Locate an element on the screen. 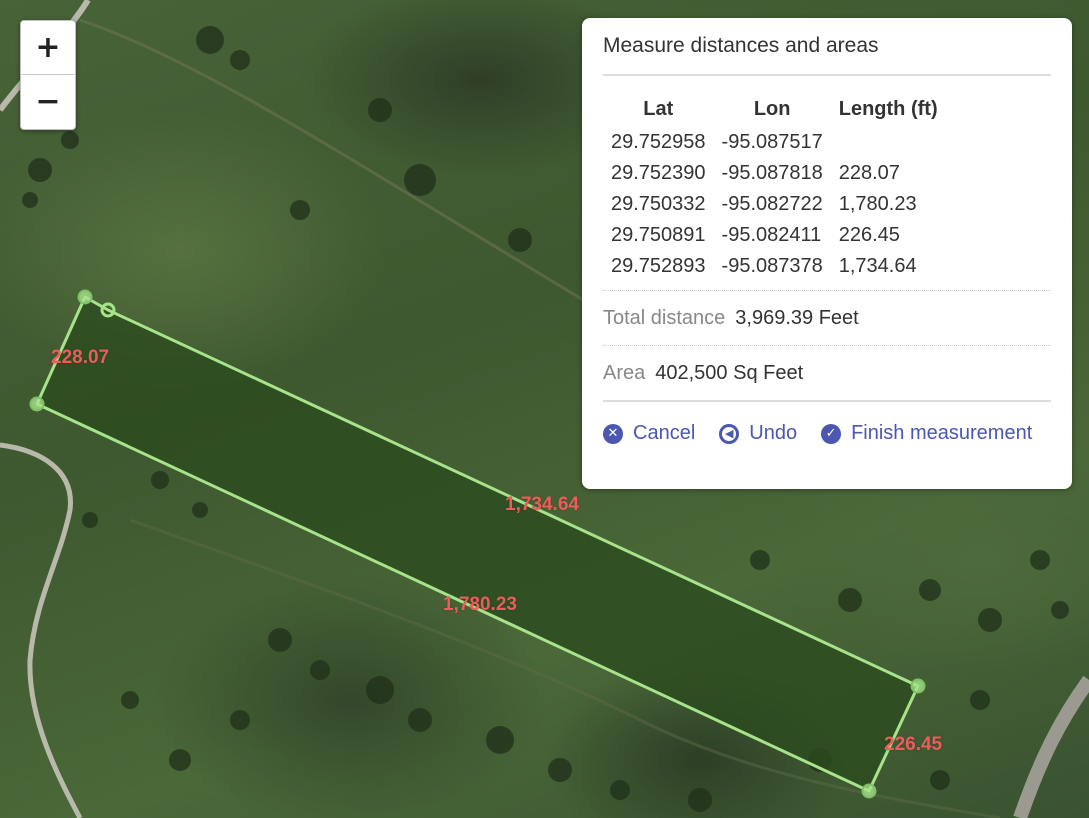 This screenshot has width=1089, height=818. undo-icon: ◀ is located at coordinates (729, 433).